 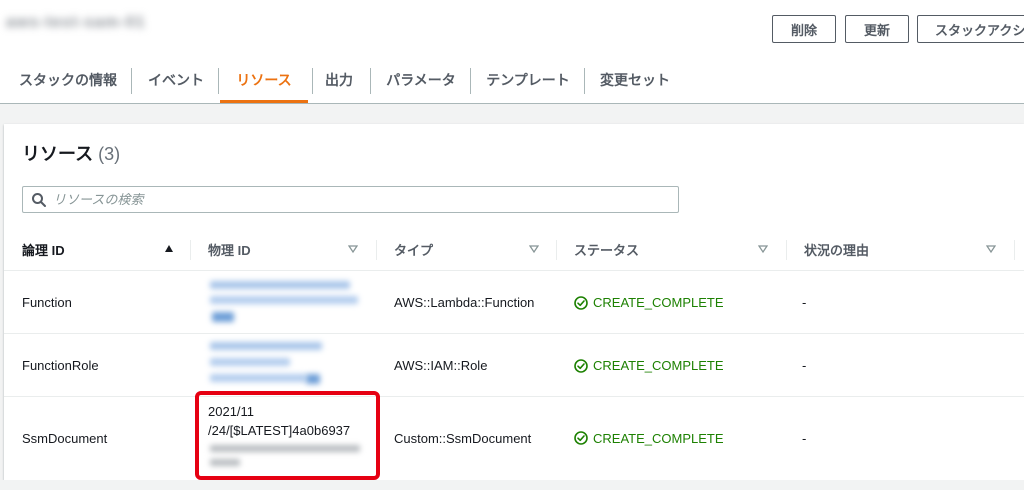 I want to click on logical-id-cell: FunctionRole, so click(x=60, y=365).